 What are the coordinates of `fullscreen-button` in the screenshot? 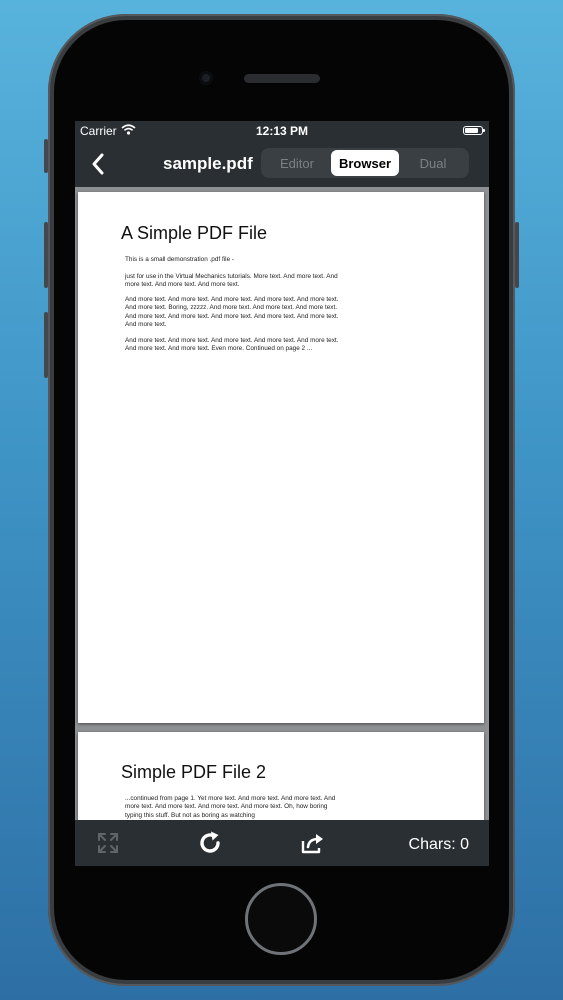 It's located at (108, 843).